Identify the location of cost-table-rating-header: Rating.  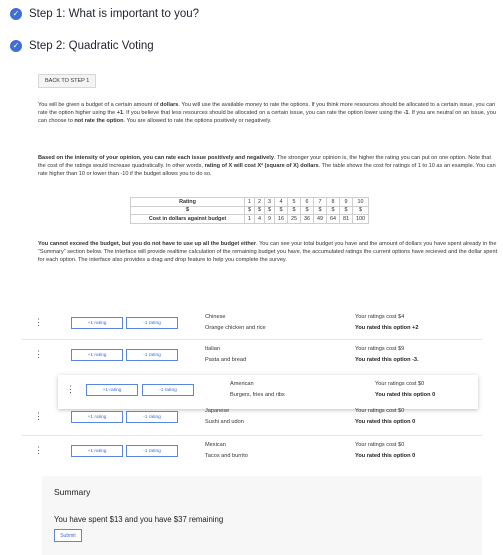
(187, 202).